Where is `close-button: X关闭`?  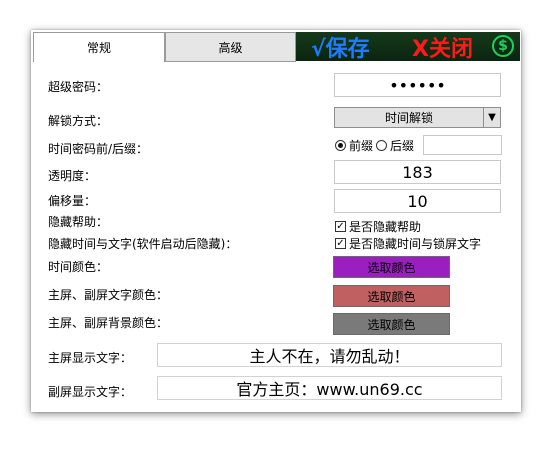 close-button: X关闭 is located at coordinates (442, 47).